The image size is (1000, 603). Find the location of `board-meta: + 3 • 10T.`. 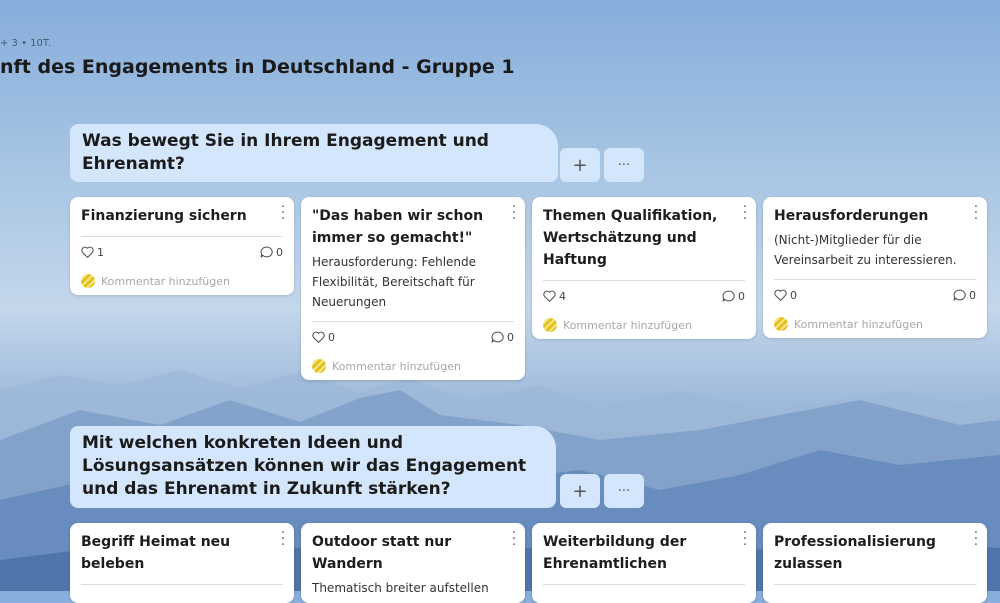

board-meta: + 3 • 10T. is located at coordinates (26, 43).